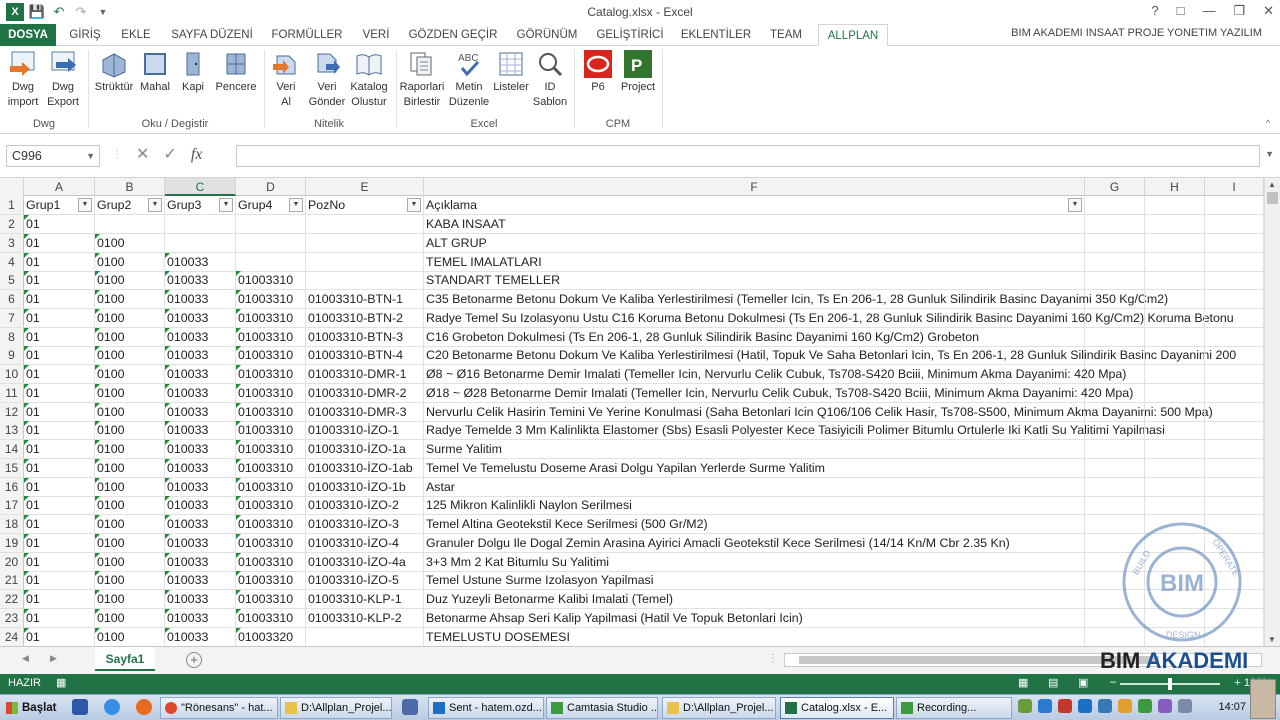 The height and width of the screenshot is (720, 1280). Describe the element at coordinates (365, 599) in the screenshot. I see `cell-e: 01003310-KLP-1` at that location.